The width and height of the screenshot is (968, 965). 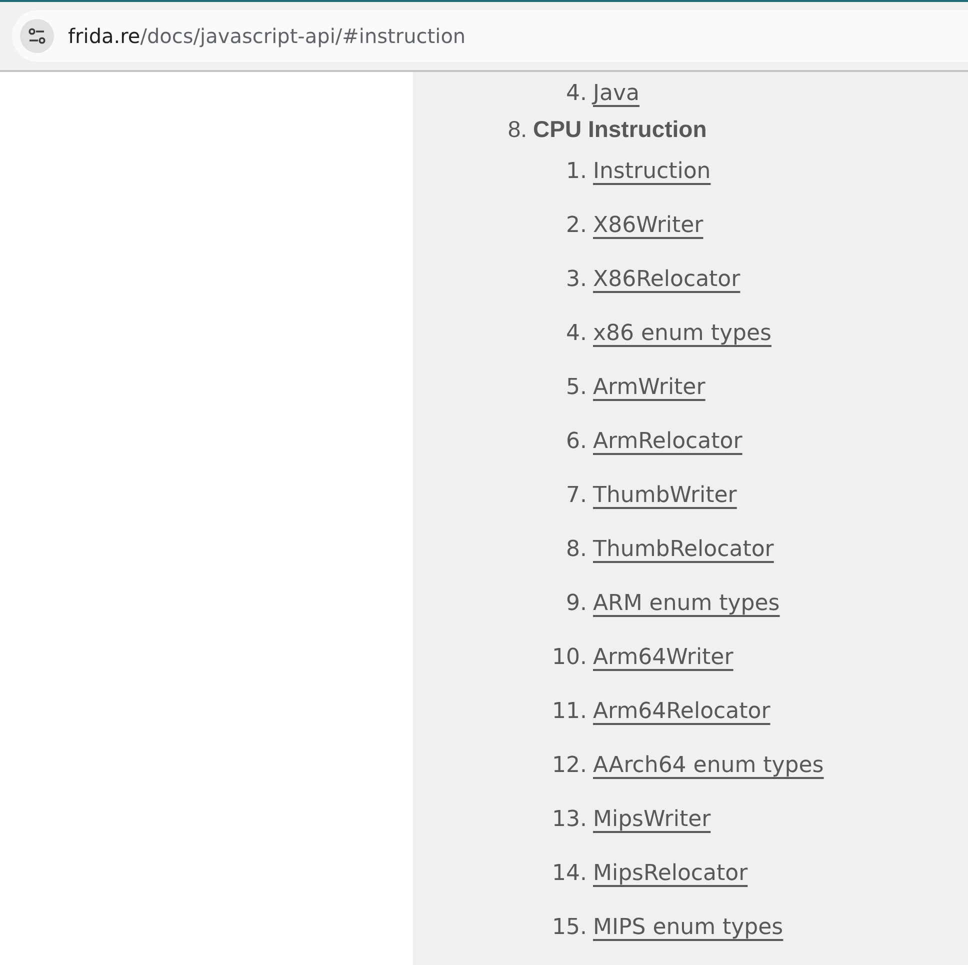 What do you see at coordinates (683, 549) in the screenshot?
I see `toc-link: ThumbRelocator` at bounding box center [683, 549].